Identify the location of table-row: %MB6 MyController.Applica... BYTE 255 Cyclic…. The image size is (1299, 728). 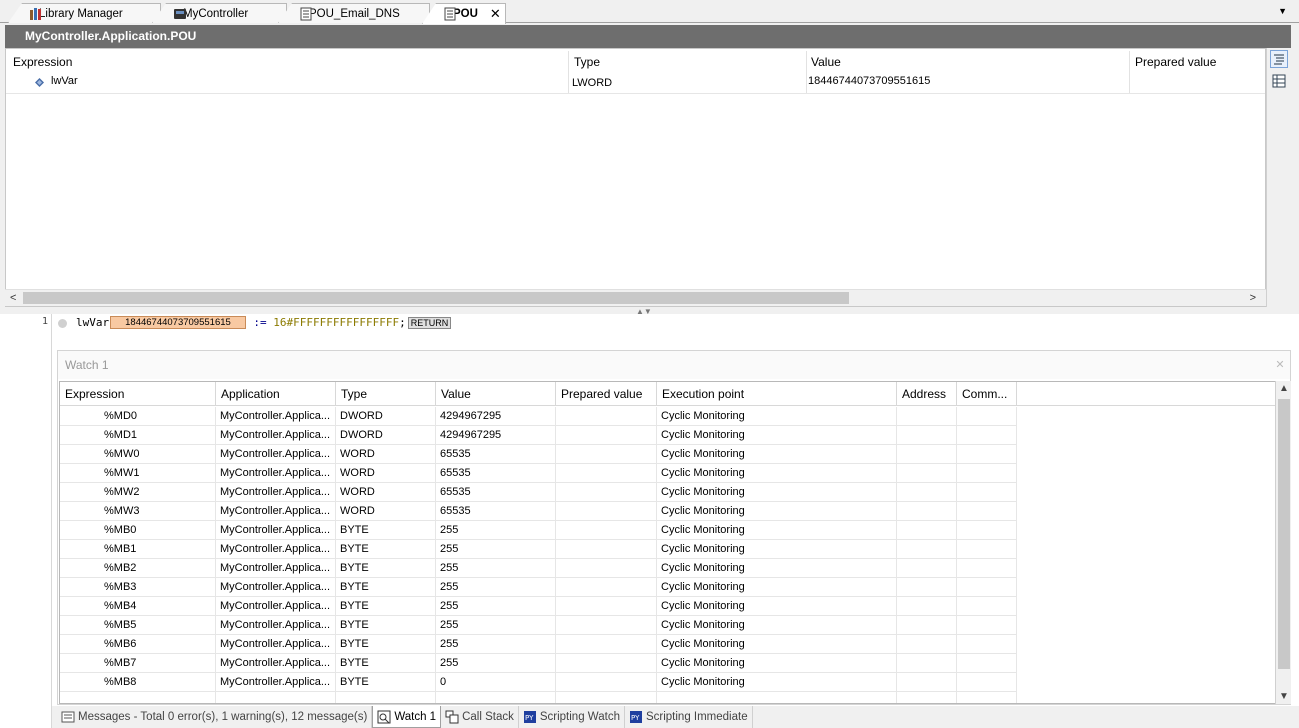
(538, 644).